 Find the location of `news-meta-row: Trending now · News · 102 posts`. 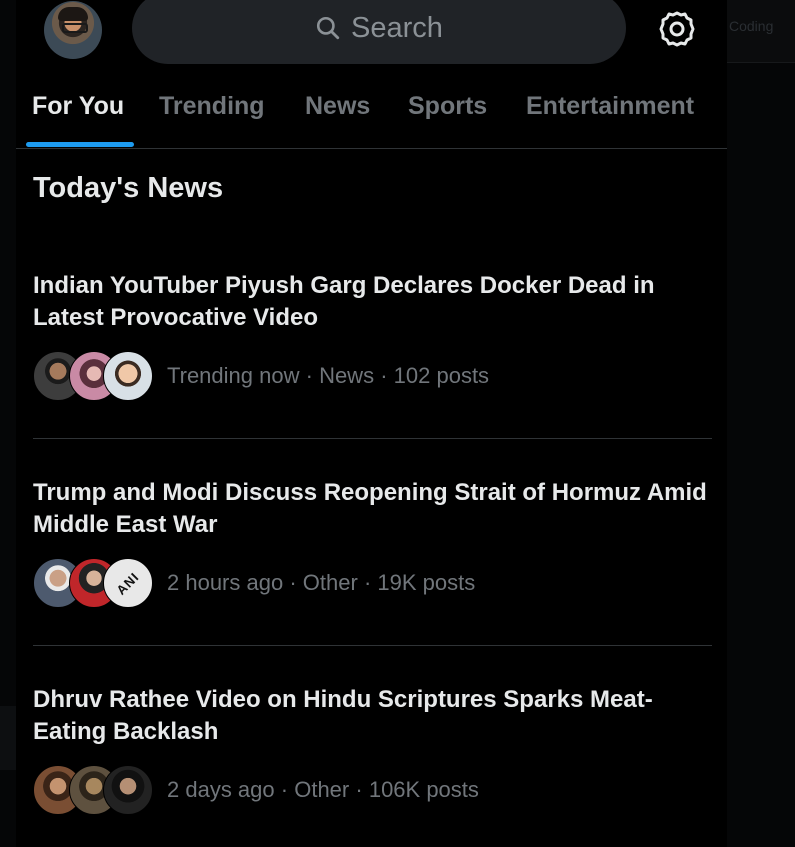

news-meta-row: Trending now · News · 102 posts is located at coordinates (261, 376).